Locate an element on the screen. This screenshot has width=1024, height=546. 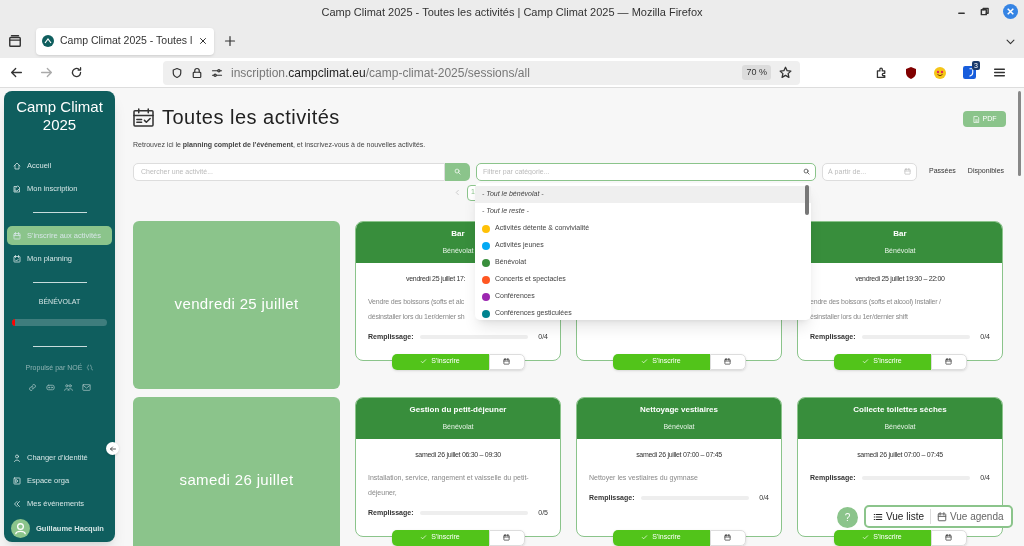
close-tab-icon is located at coordinates (203, 41).